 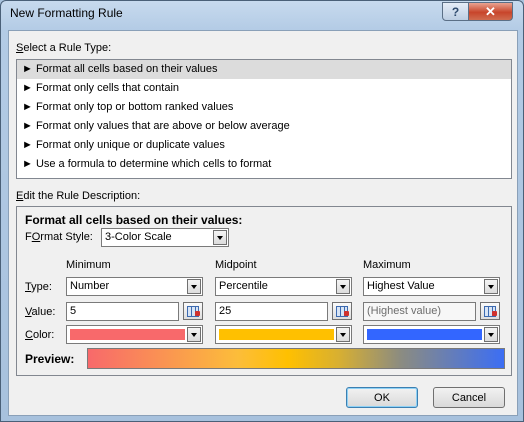 I want to click on rule-type-item: ► Format only unique or duplicate values, so click(x=264, y=145).